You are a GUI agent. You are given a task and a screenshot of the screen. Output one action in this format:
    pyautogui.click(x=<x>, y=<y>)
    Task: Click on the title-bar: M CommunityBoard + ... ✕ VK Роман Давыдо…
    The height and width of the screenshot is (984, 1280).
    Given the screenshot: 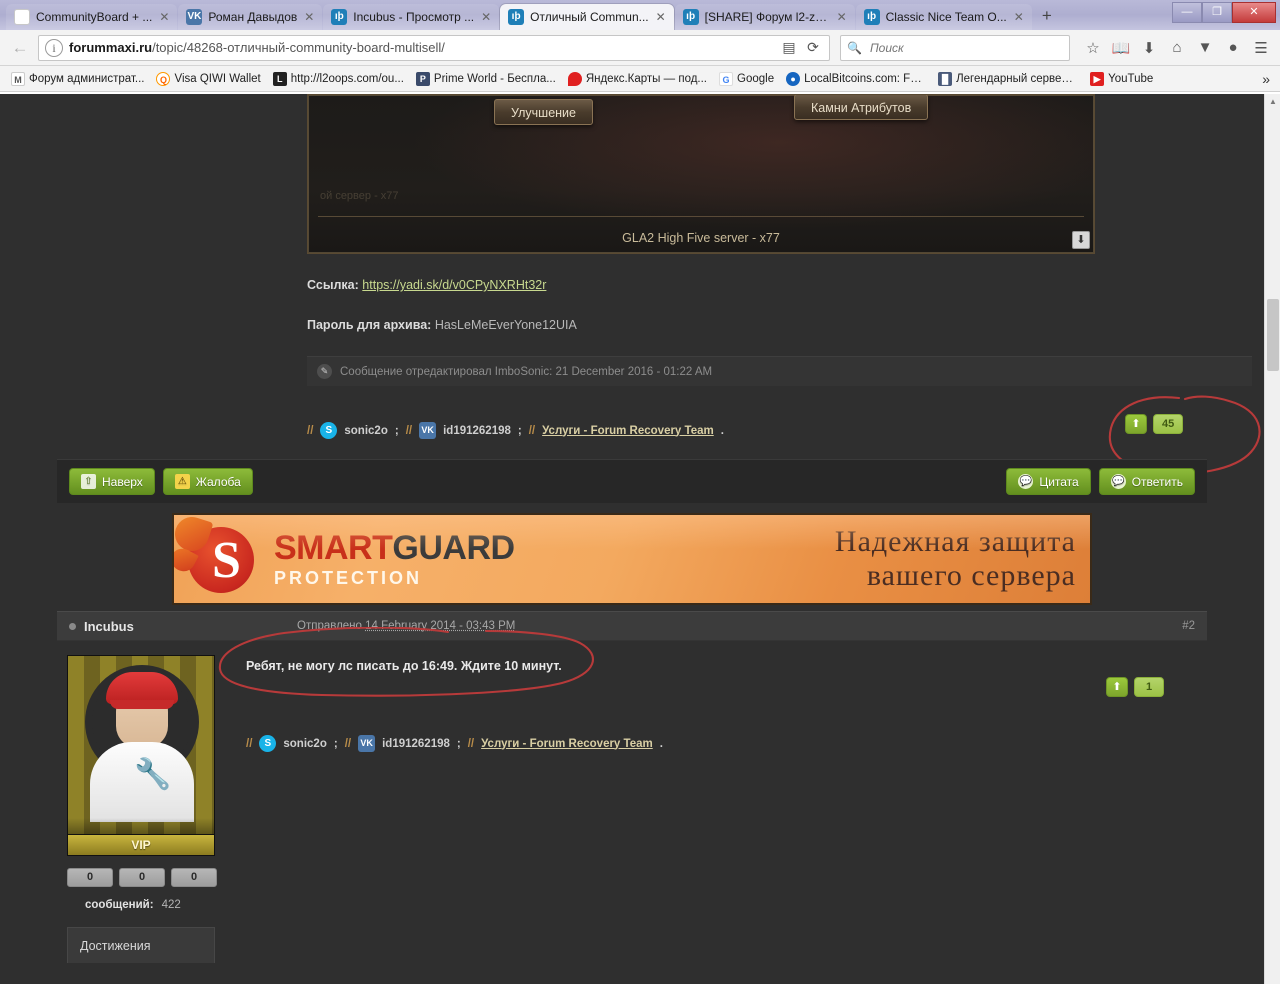 What is the action you would take?
    pyautogui.click(x=640, y=15)
    